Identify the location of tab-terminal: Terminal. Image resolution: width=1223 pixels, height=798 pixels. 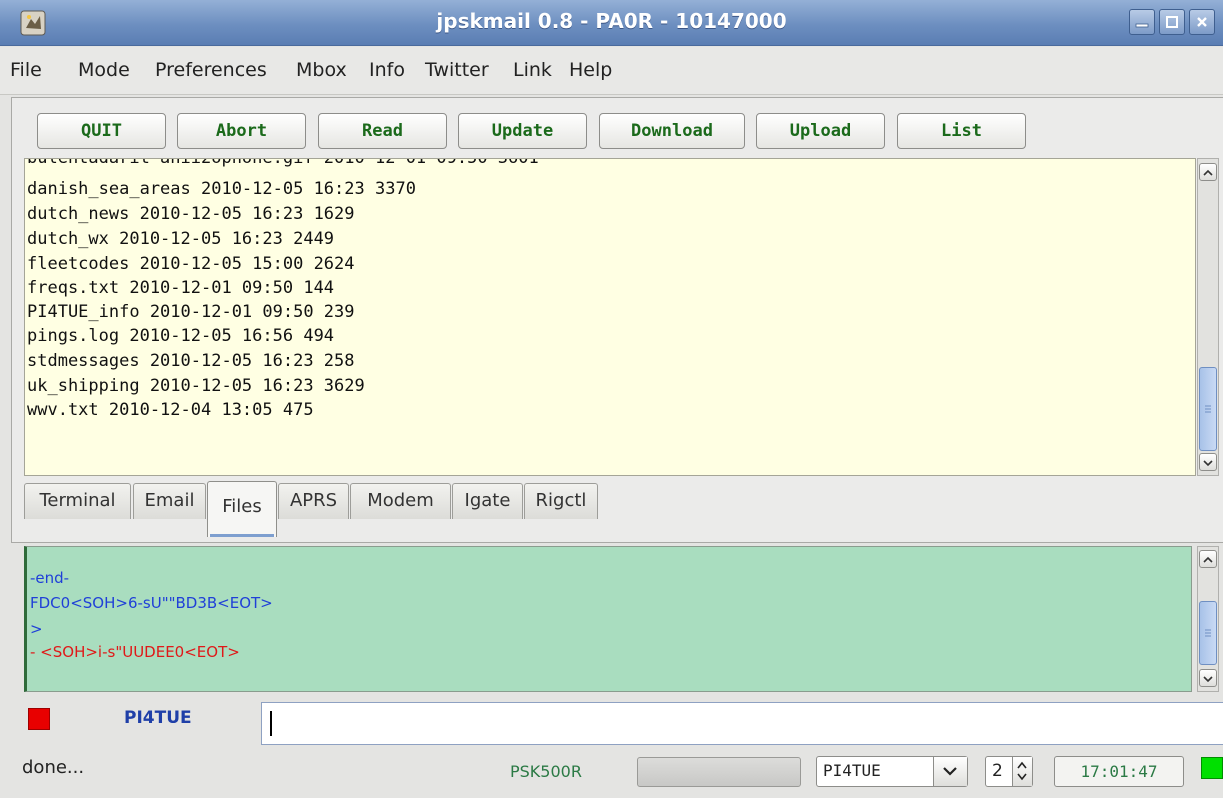
(77, 501).